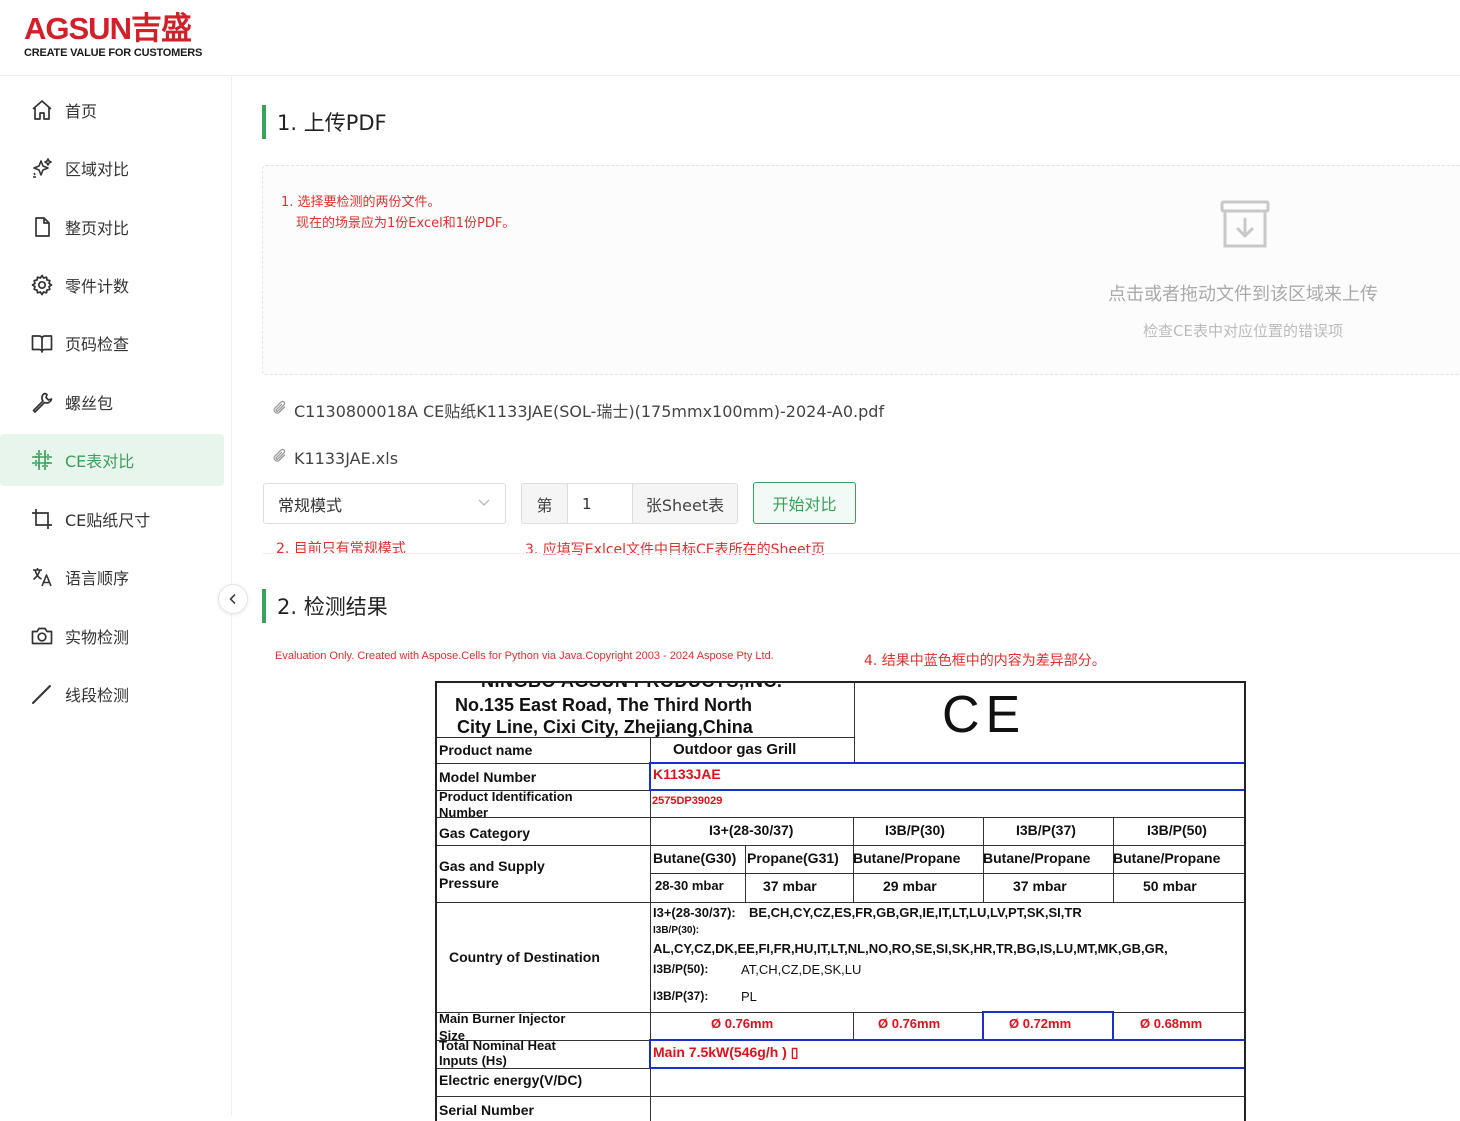  Describe the element at coordinates (1245, 227) in the screenshot. I see `inbox-download-icon` at that location.